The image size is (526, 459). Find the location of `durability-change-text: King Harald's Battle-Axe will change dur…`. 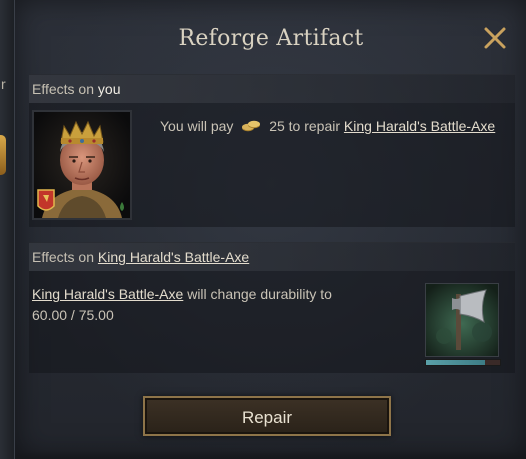

durability-change-text: King Harald's Battle-Axe will change dur… is located at coordinates (212, 305).